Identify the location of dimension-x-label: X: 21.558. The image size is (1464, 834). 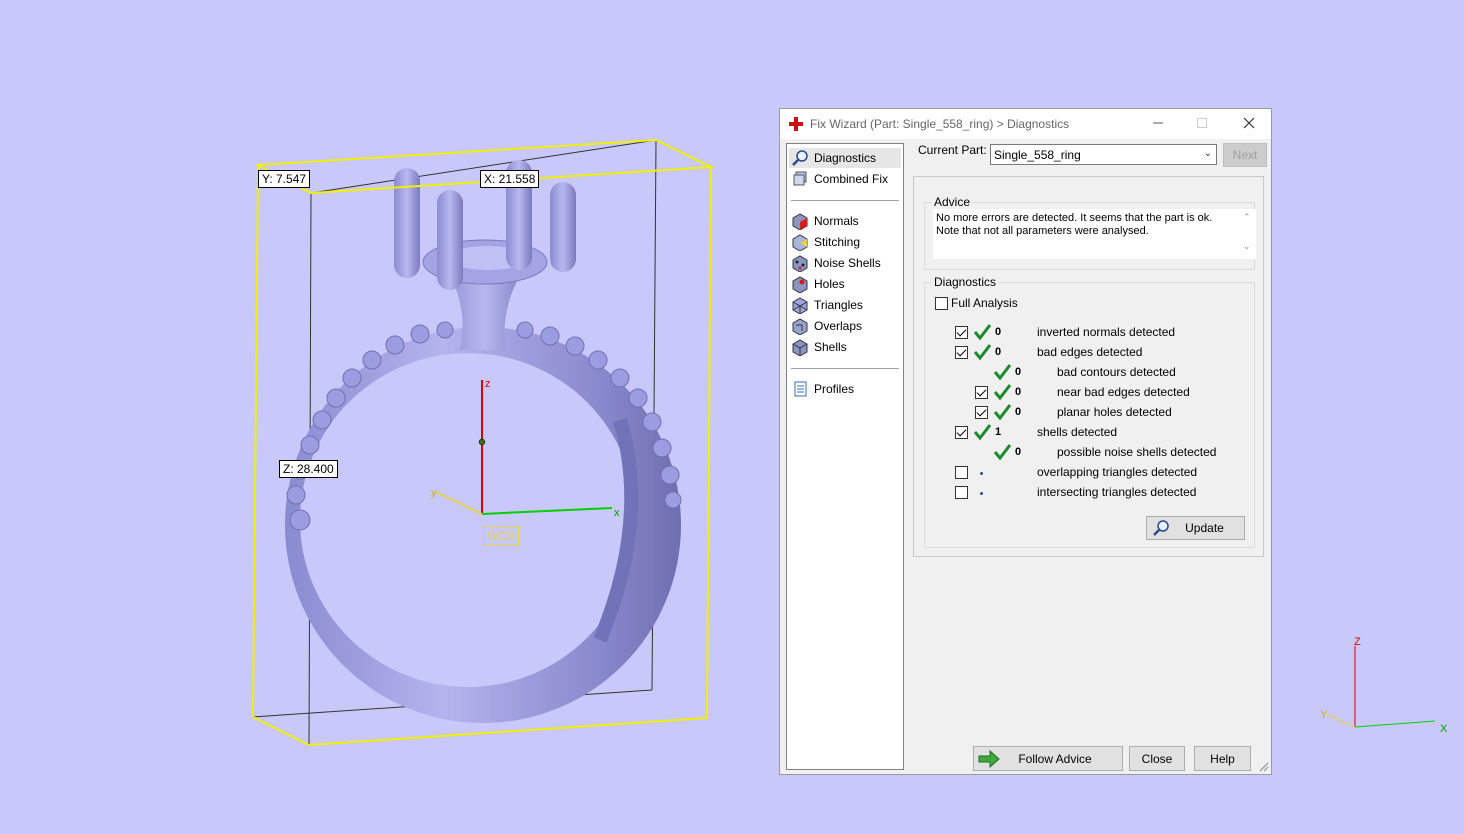
(510, 179).